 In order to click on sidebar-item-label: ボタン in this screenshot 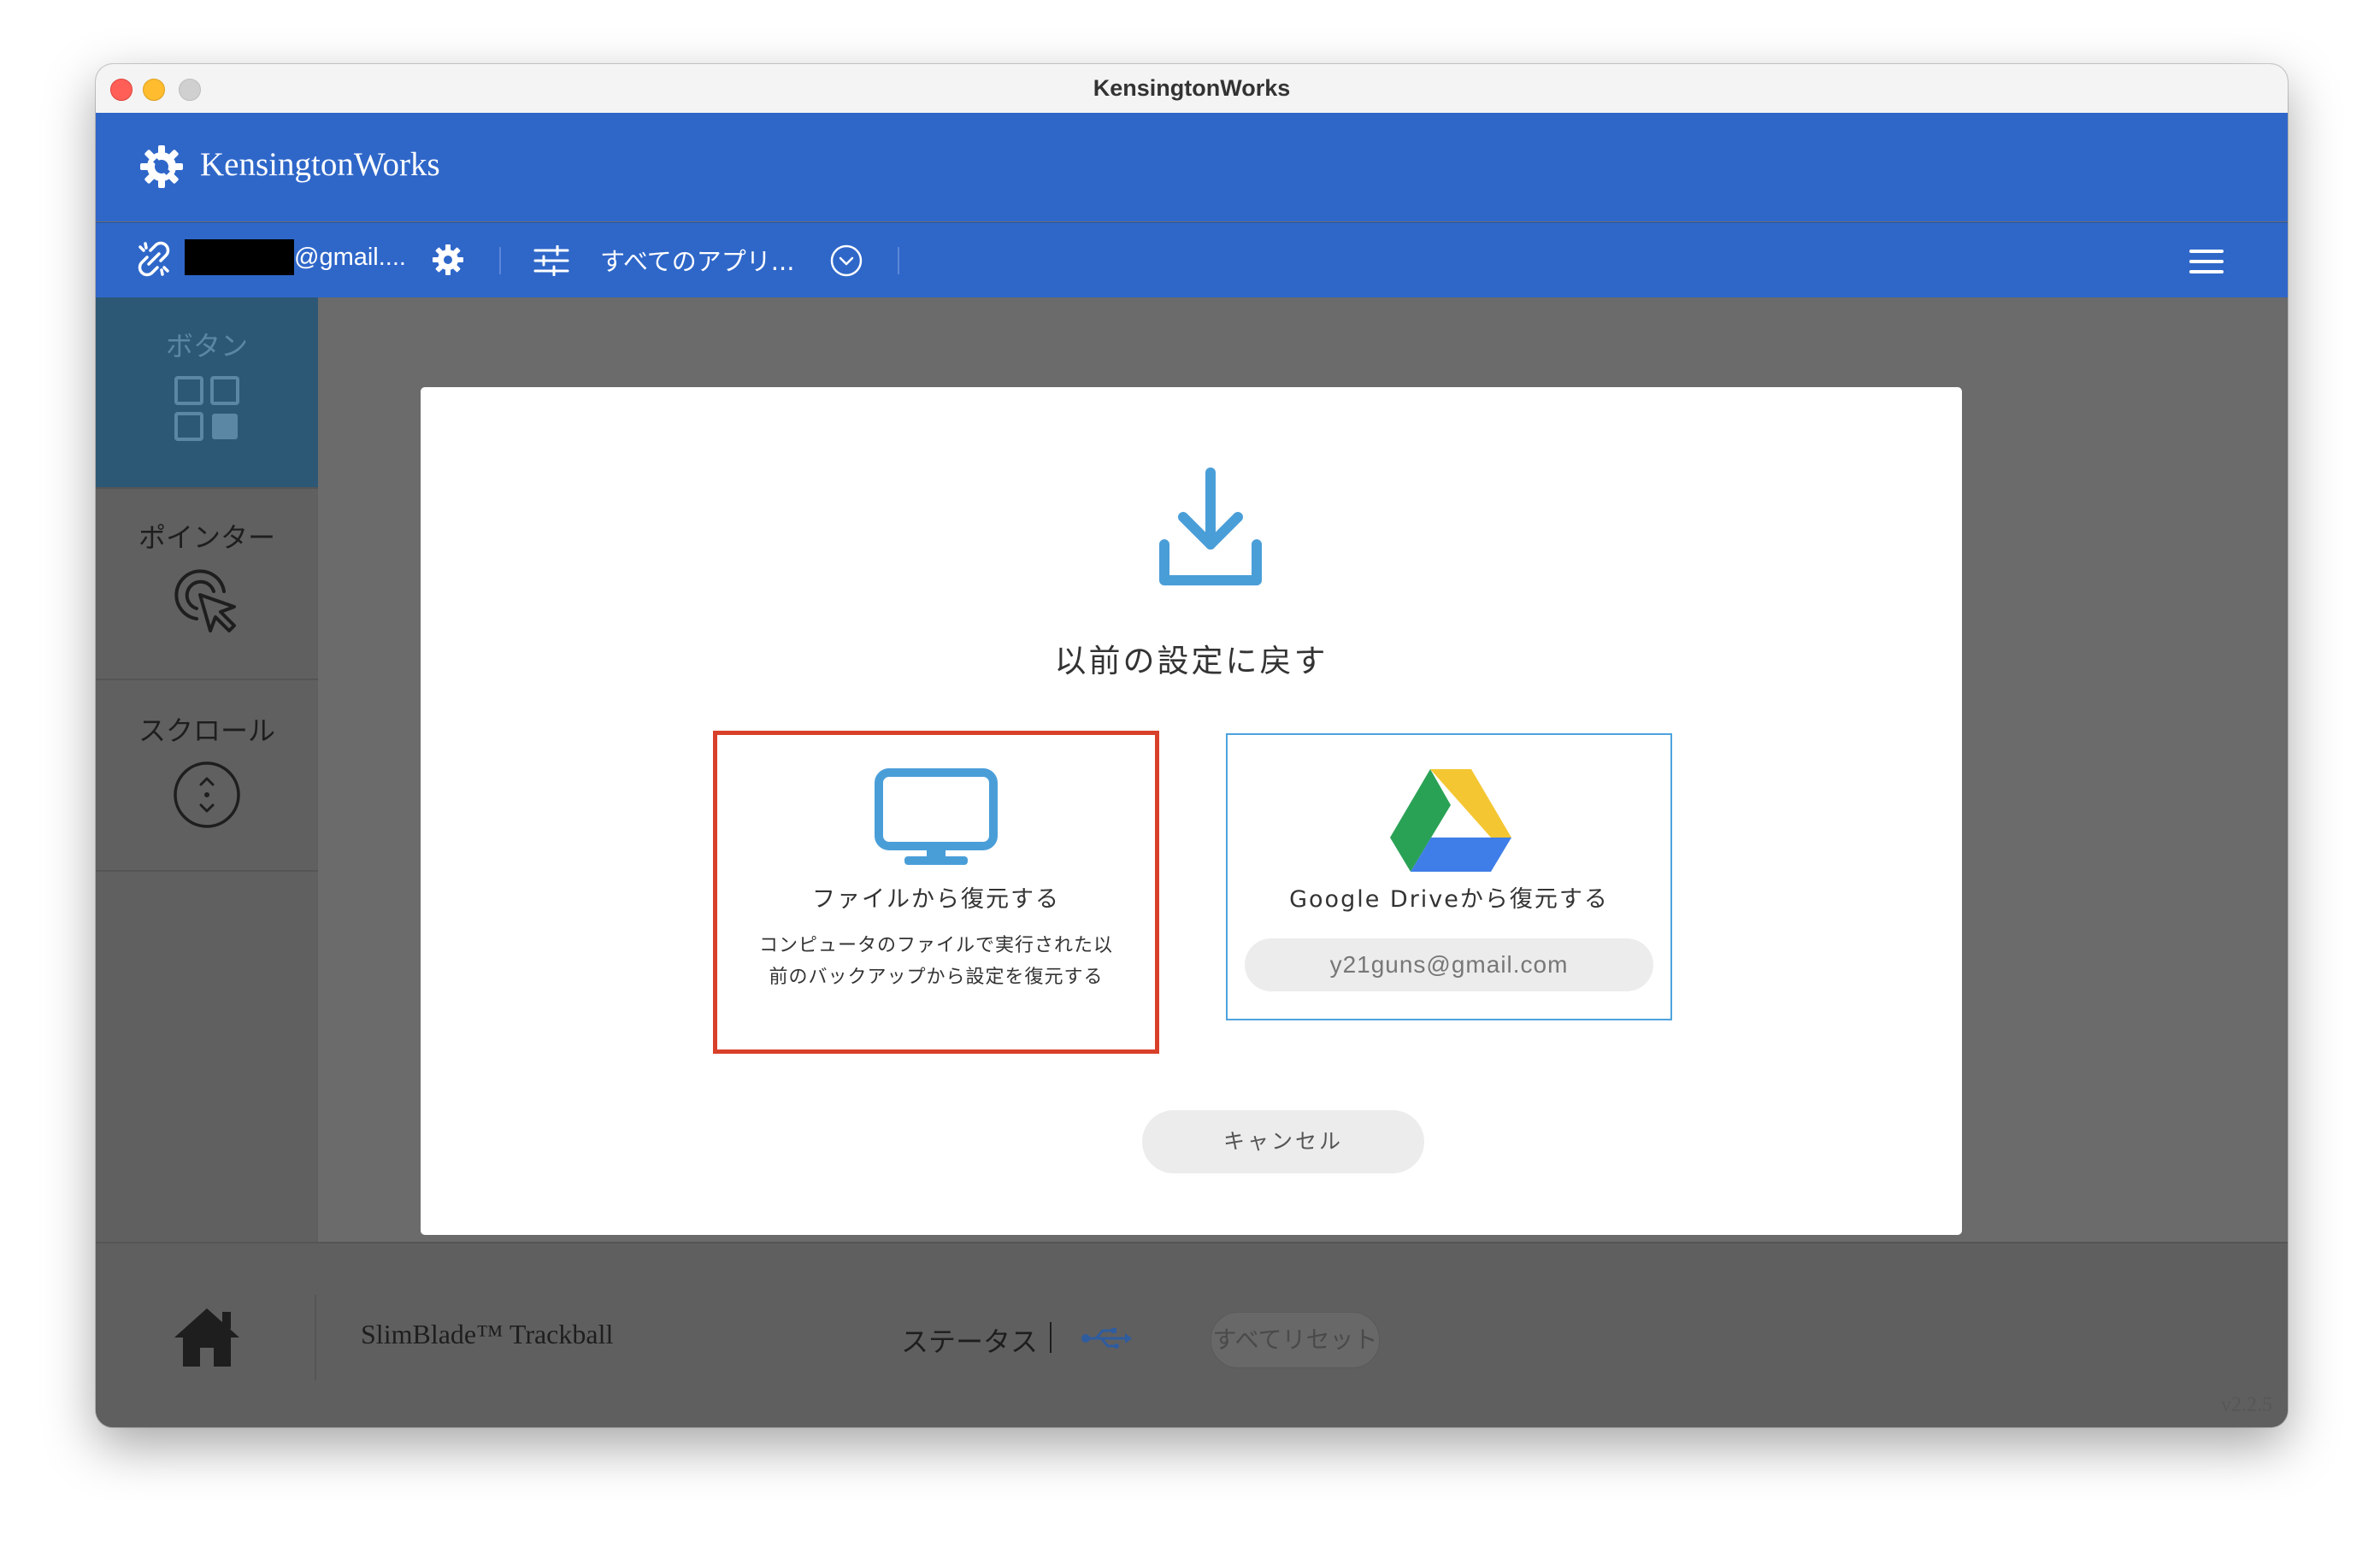, I will do `click(207, 346)`.